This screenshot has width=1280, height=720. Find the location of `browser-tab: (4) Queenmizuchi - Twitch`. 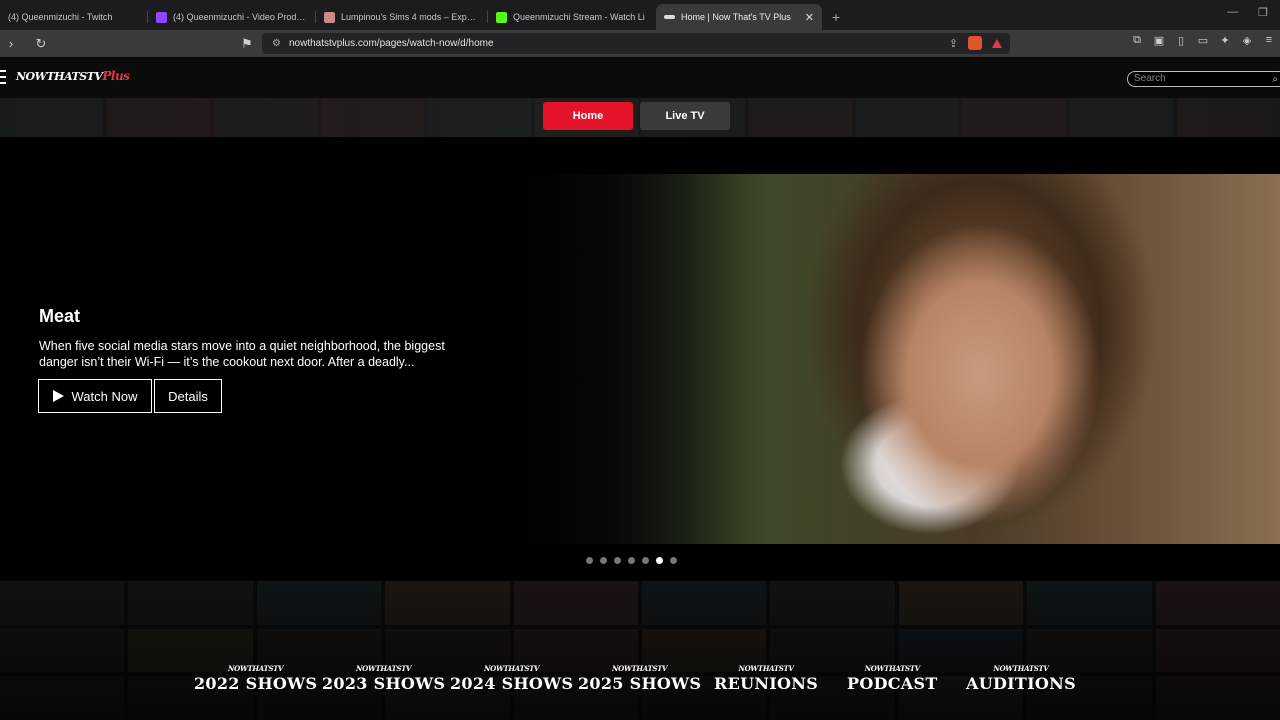

browser-tab: (4) Queenmizuchi - Twitch is located at coordinates (74, 17).